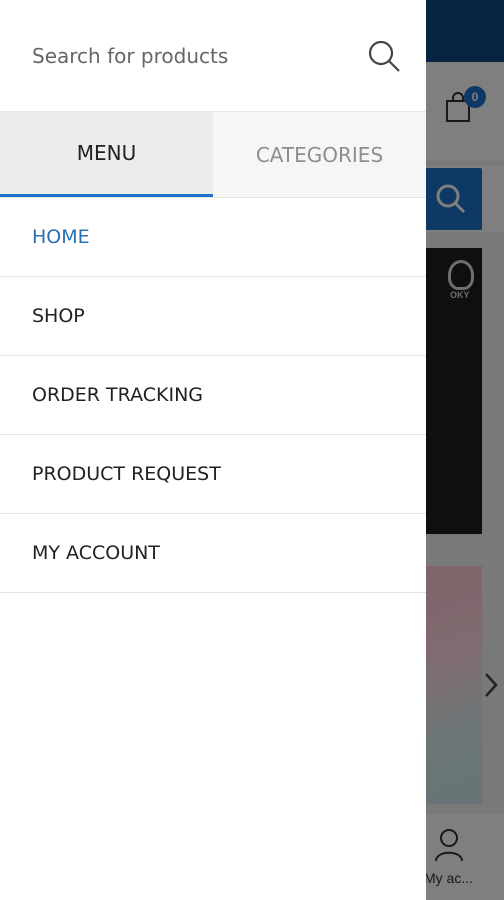 The image size is (504, 900). I want to click on menu-item-order-tracking: ORDER TRACKING, so click(213, 395).